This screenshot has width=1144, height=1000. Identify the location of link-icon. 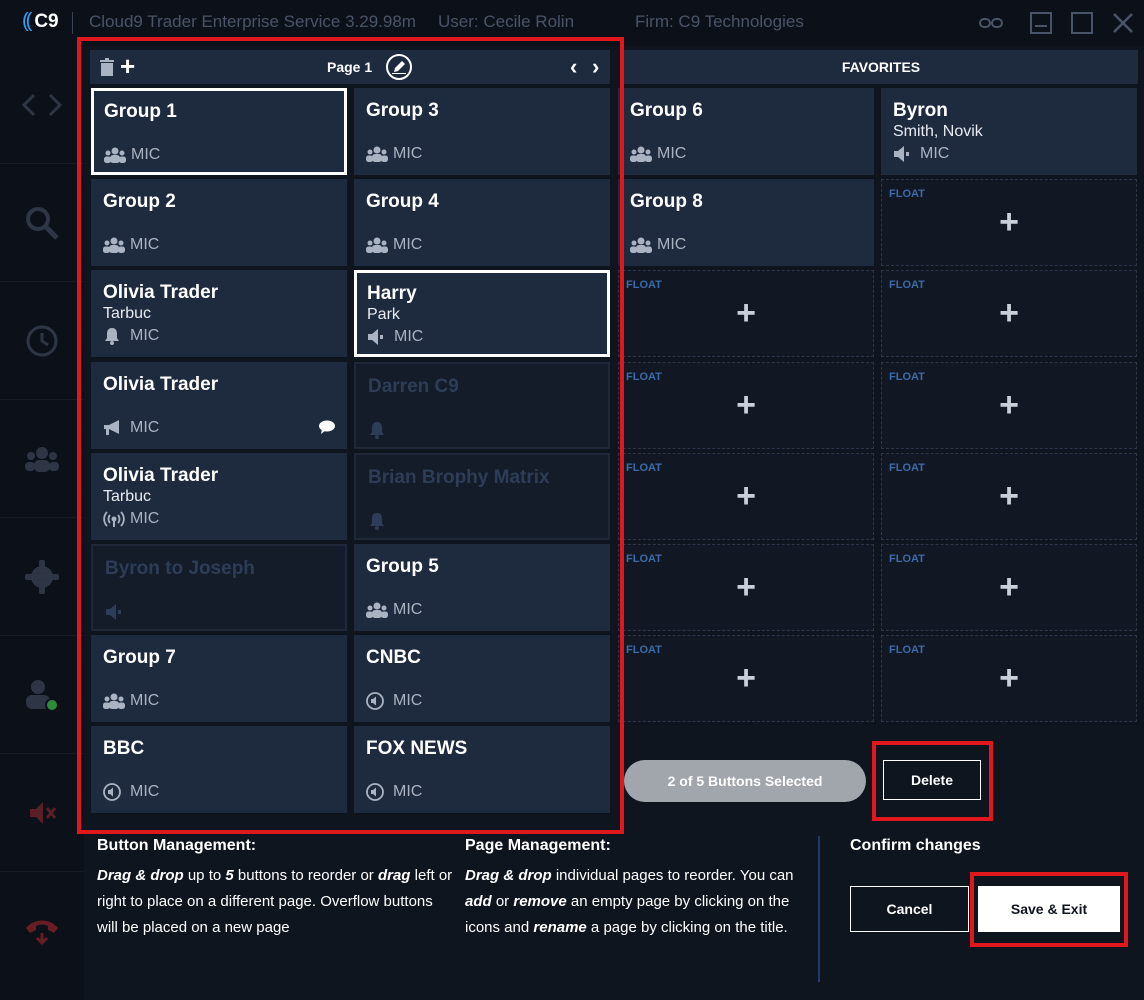
(991, 23).